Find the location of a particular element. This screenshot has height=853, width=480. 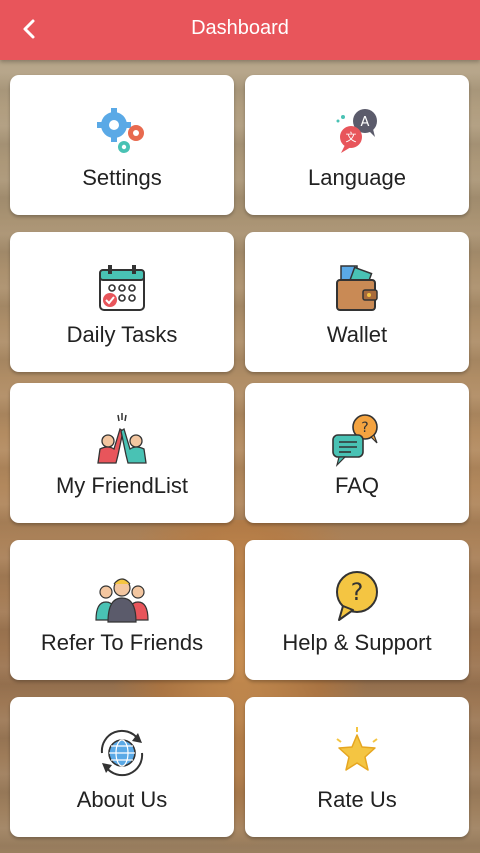

calendar-check-icon is located at coordinates (122, 288).